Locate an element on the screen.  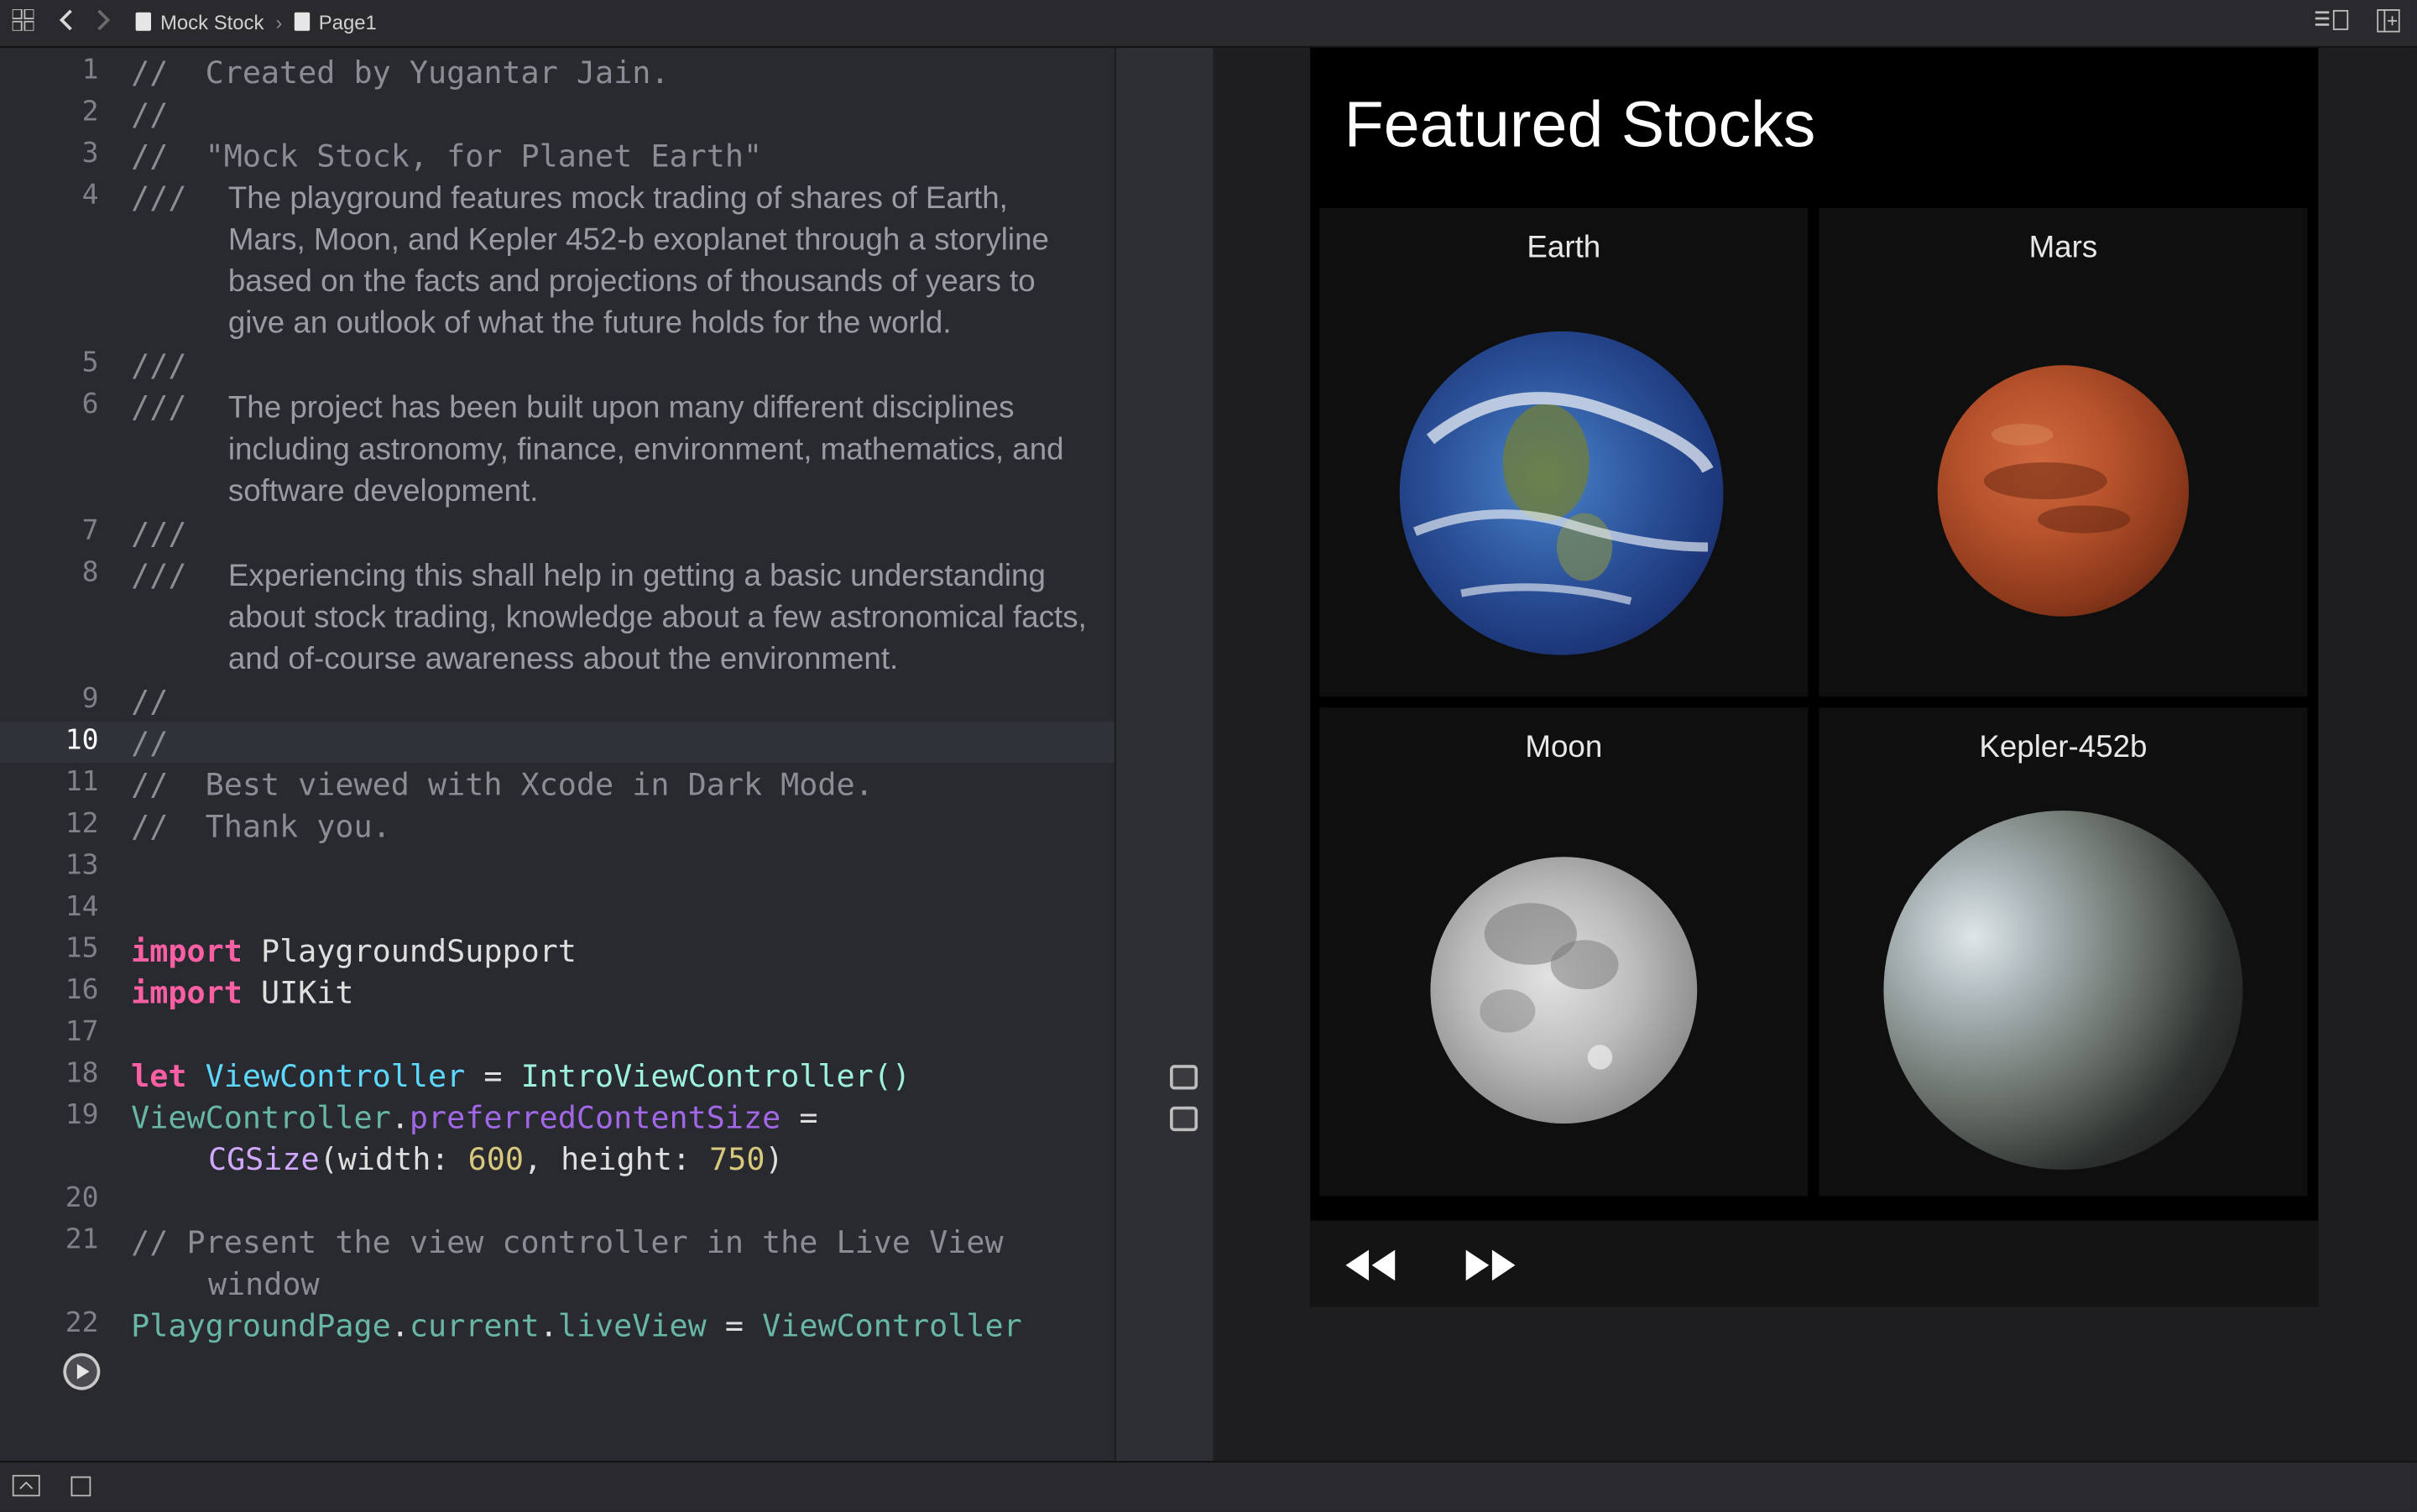
line-number: 22 is located at coordinates (82, 1323).